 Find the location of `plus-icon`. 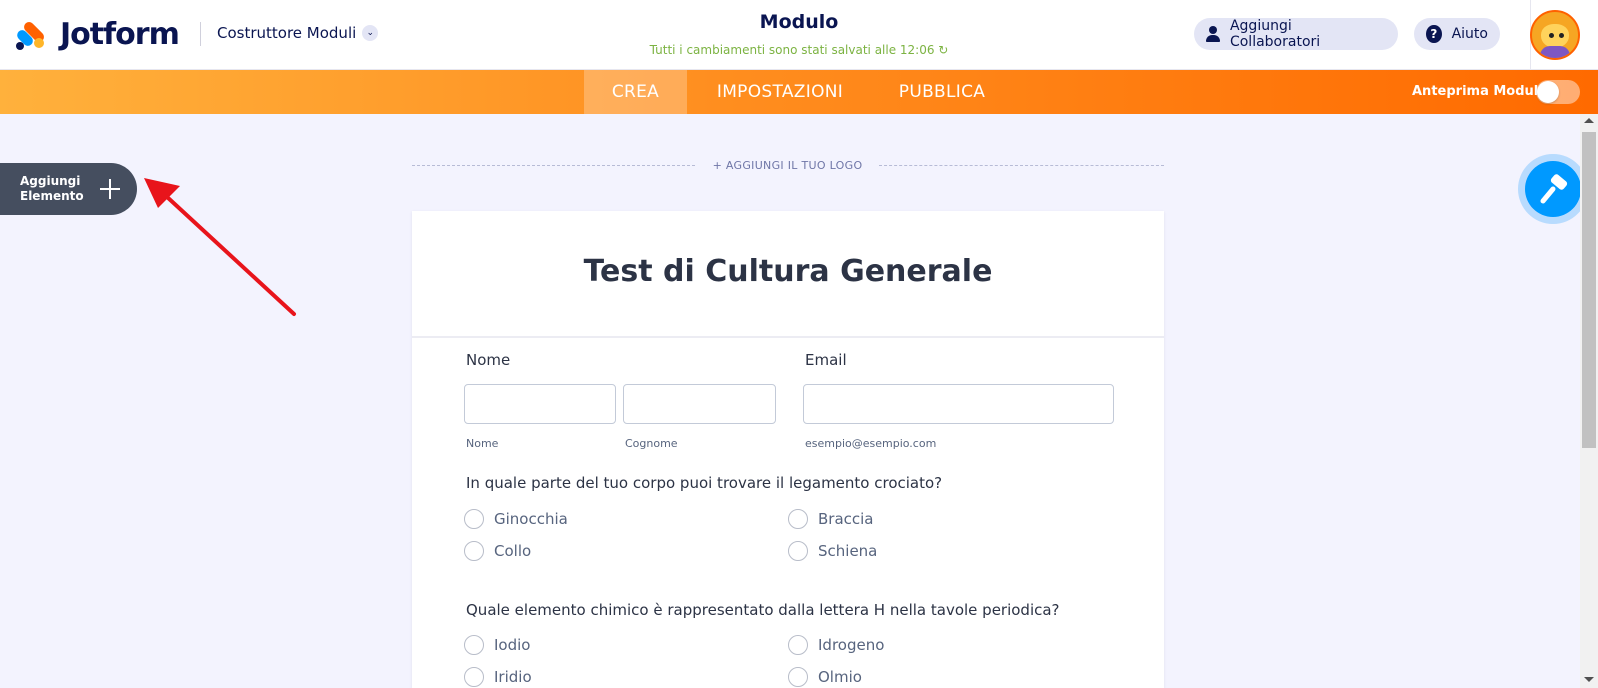

plus-icon is located at coordinates (110, 189).